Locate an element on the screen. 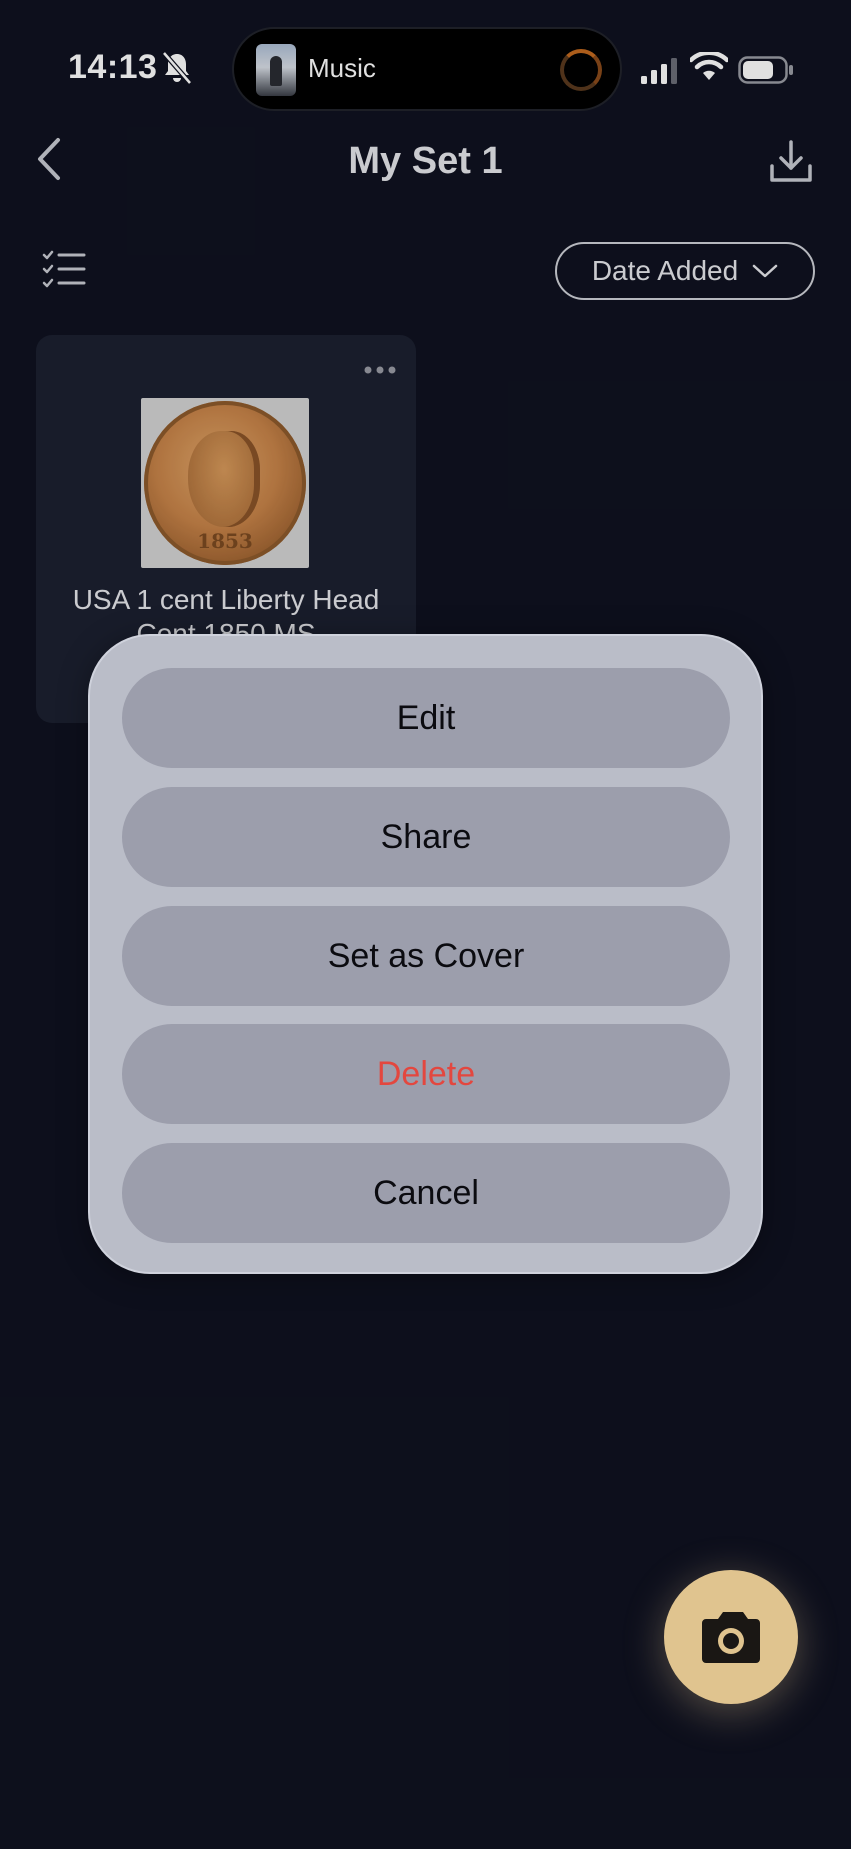 This screenshot has height=1849, width=851. delete-button: Delete is located at coordinates (426, 1074).